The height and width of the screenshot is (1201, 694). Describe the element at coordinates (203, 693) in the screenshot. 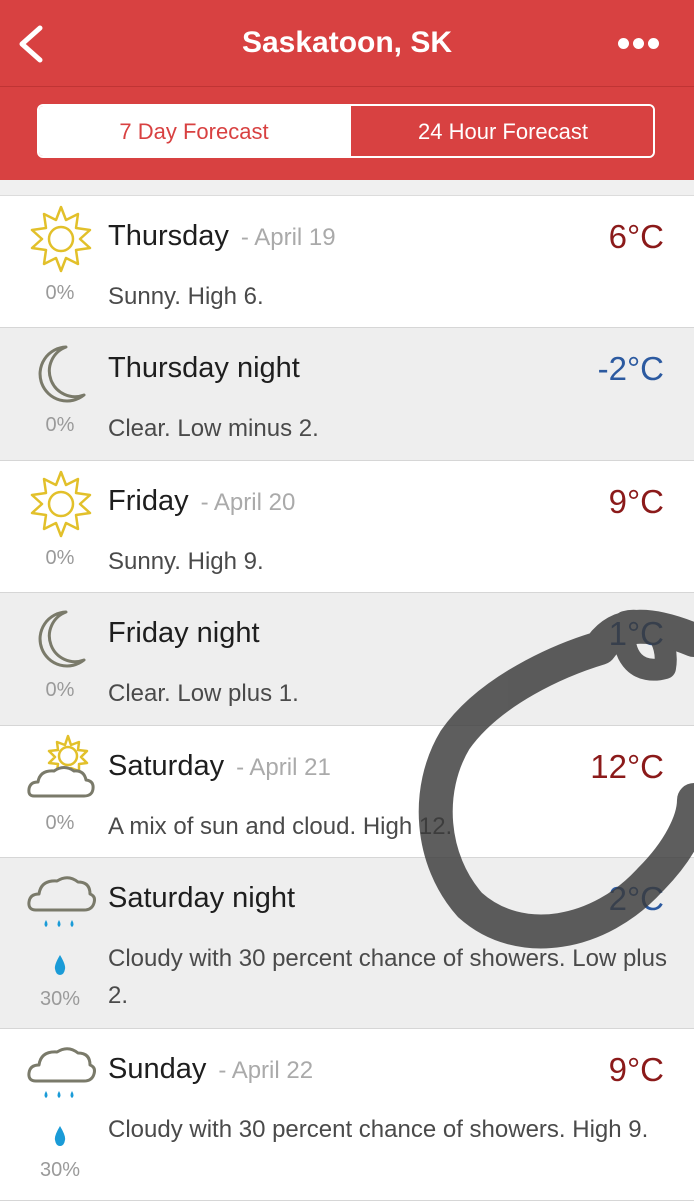

I see `forecast-description: Clear. Low plus 1.` at that location.